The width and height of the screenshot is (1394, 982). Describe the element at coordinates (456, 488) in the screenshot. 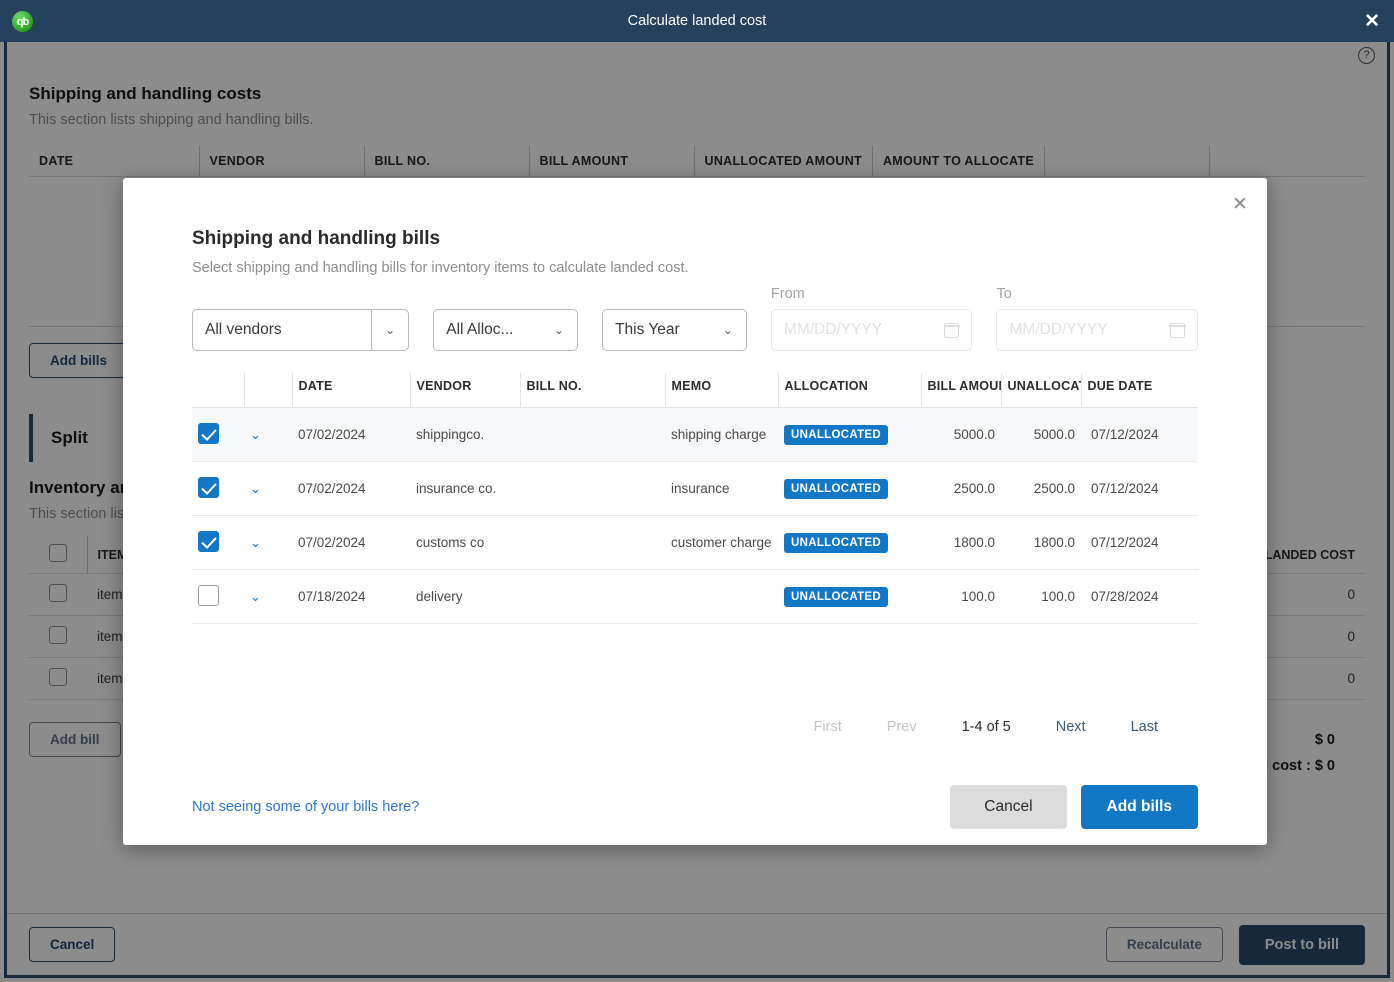

I see `row-vendor: insurance co.` at that location.